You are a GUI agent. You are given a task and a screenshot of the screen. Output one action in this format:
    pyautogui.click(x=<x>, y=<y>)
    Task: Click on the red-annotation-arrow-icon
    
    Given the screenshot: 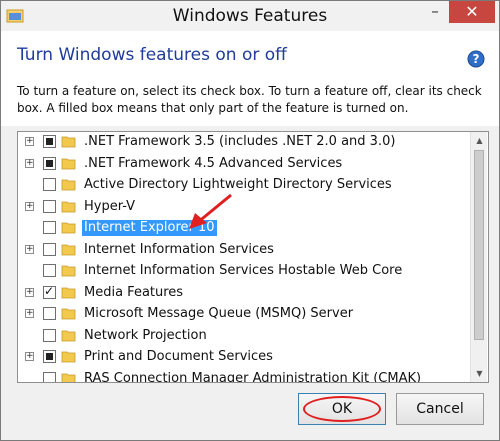 What is the action you would take?
    pyautogui.click(x=210, y=211)
    